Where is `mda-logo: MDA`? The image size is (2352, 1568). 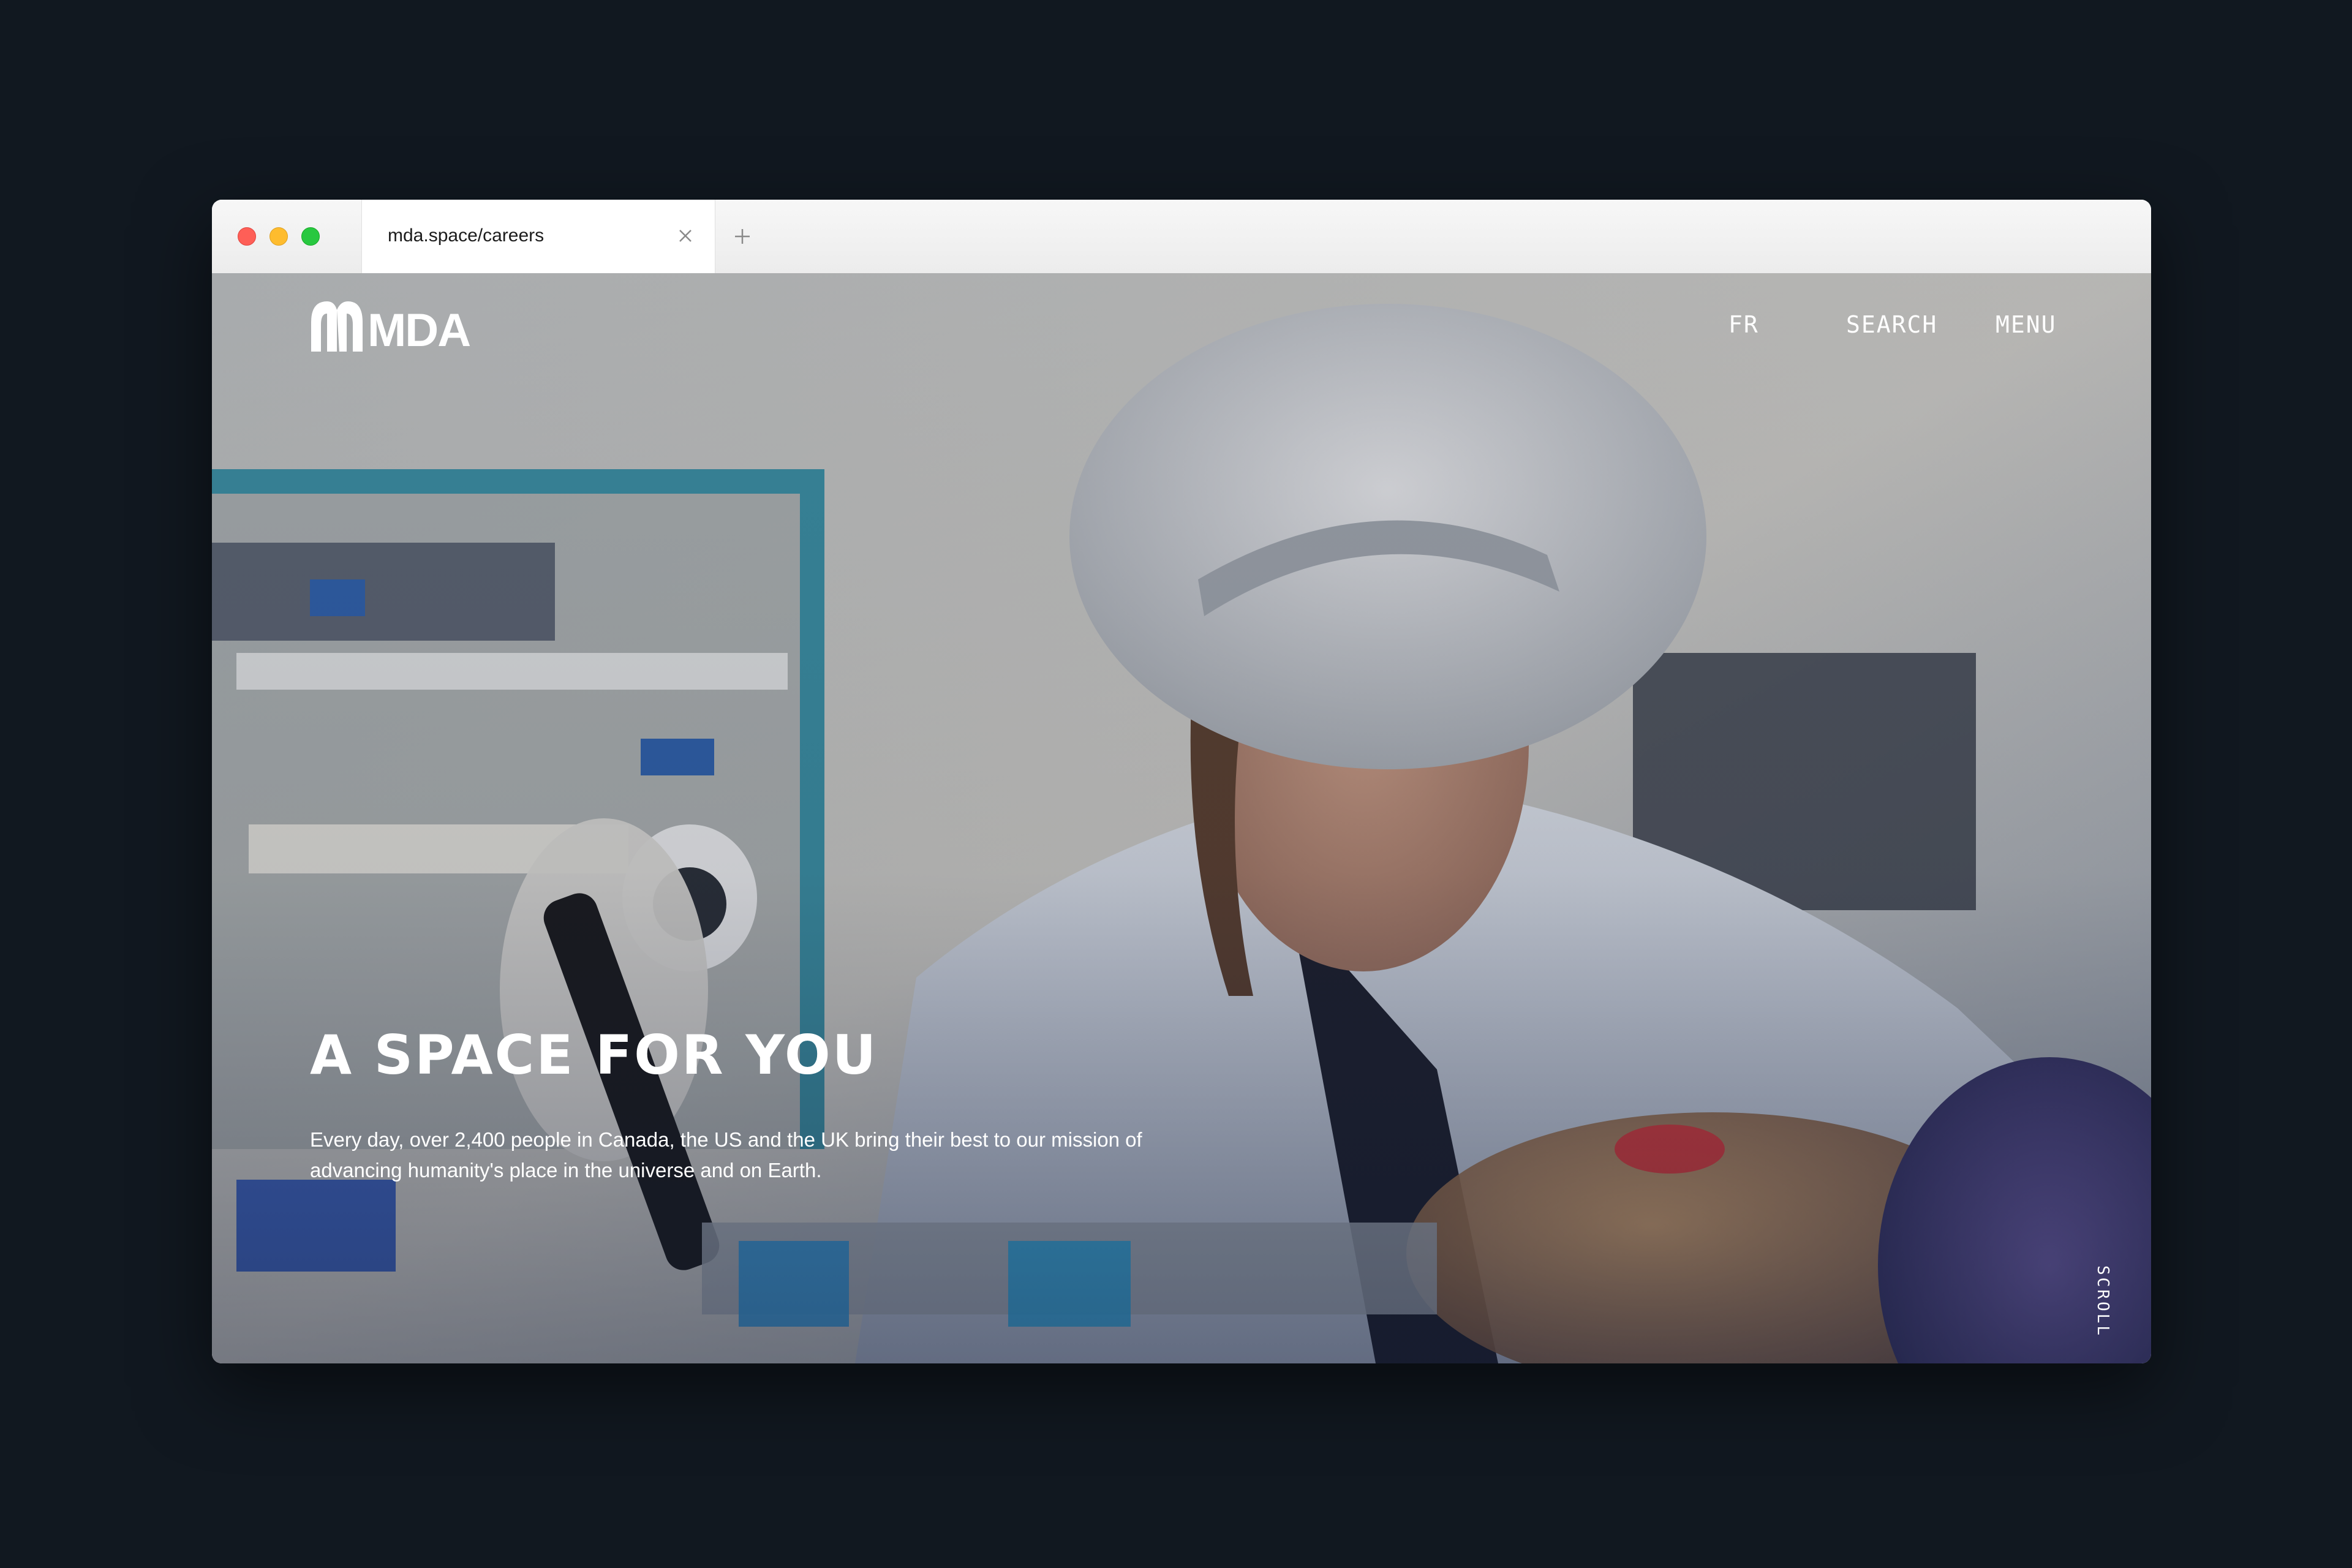 mda-logo: MDA is located at coordinates (390, 326).